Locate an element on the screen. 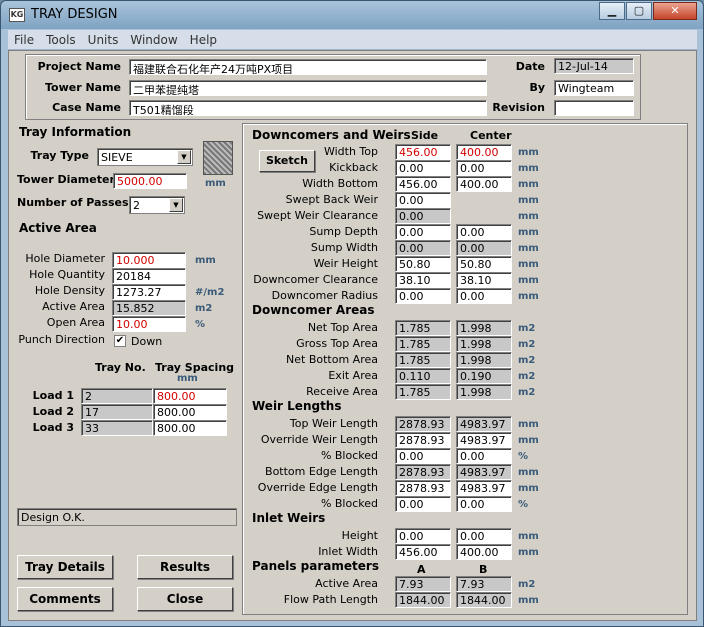  downcomers-side-7: 50.80 is located at coordinates (423, 264).